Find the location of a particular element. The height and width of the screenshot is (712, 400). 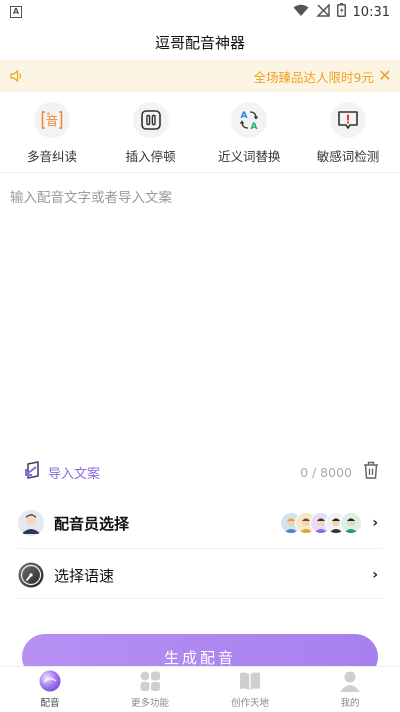

character-count: 0 / 8000 is located at coordinates (326, 472).